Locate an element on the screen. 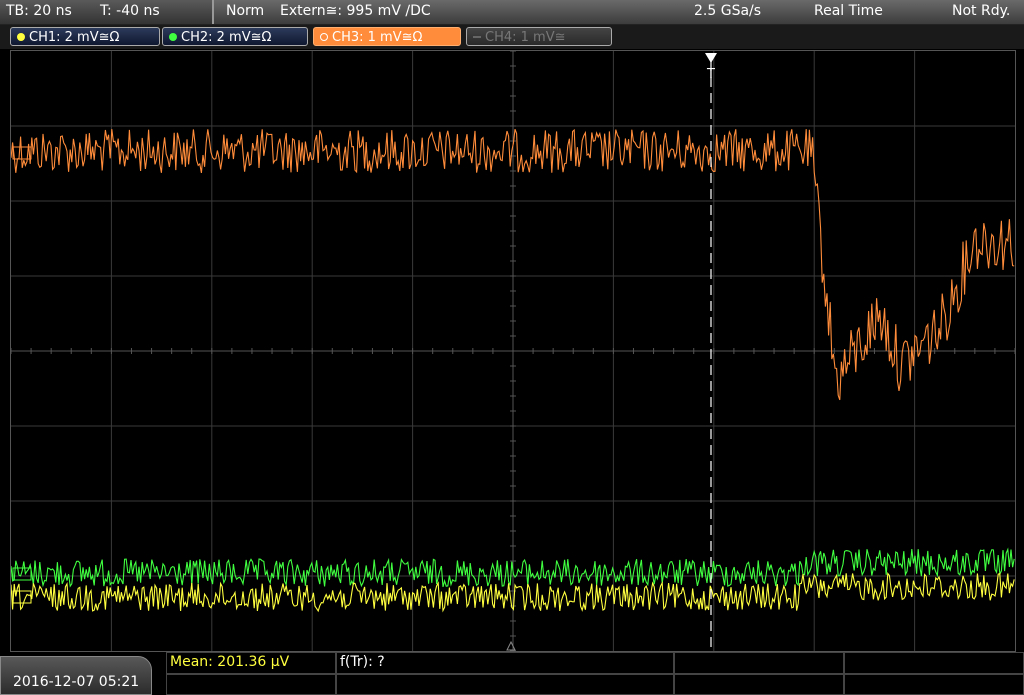 The height and width of the screenshot is (695, 1024). channel-4-button: CH4: 1 mV≅ is located at coordinates (539, 36).